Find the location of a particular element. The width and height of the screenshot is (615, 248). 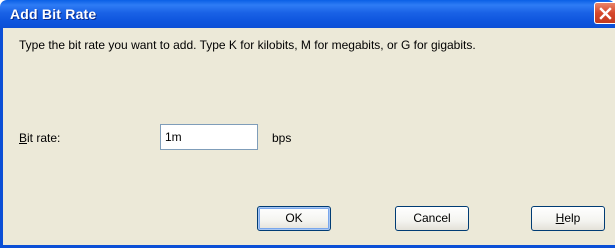

bit-rate-label-text: it rate: is located at coordinates (44, 138).